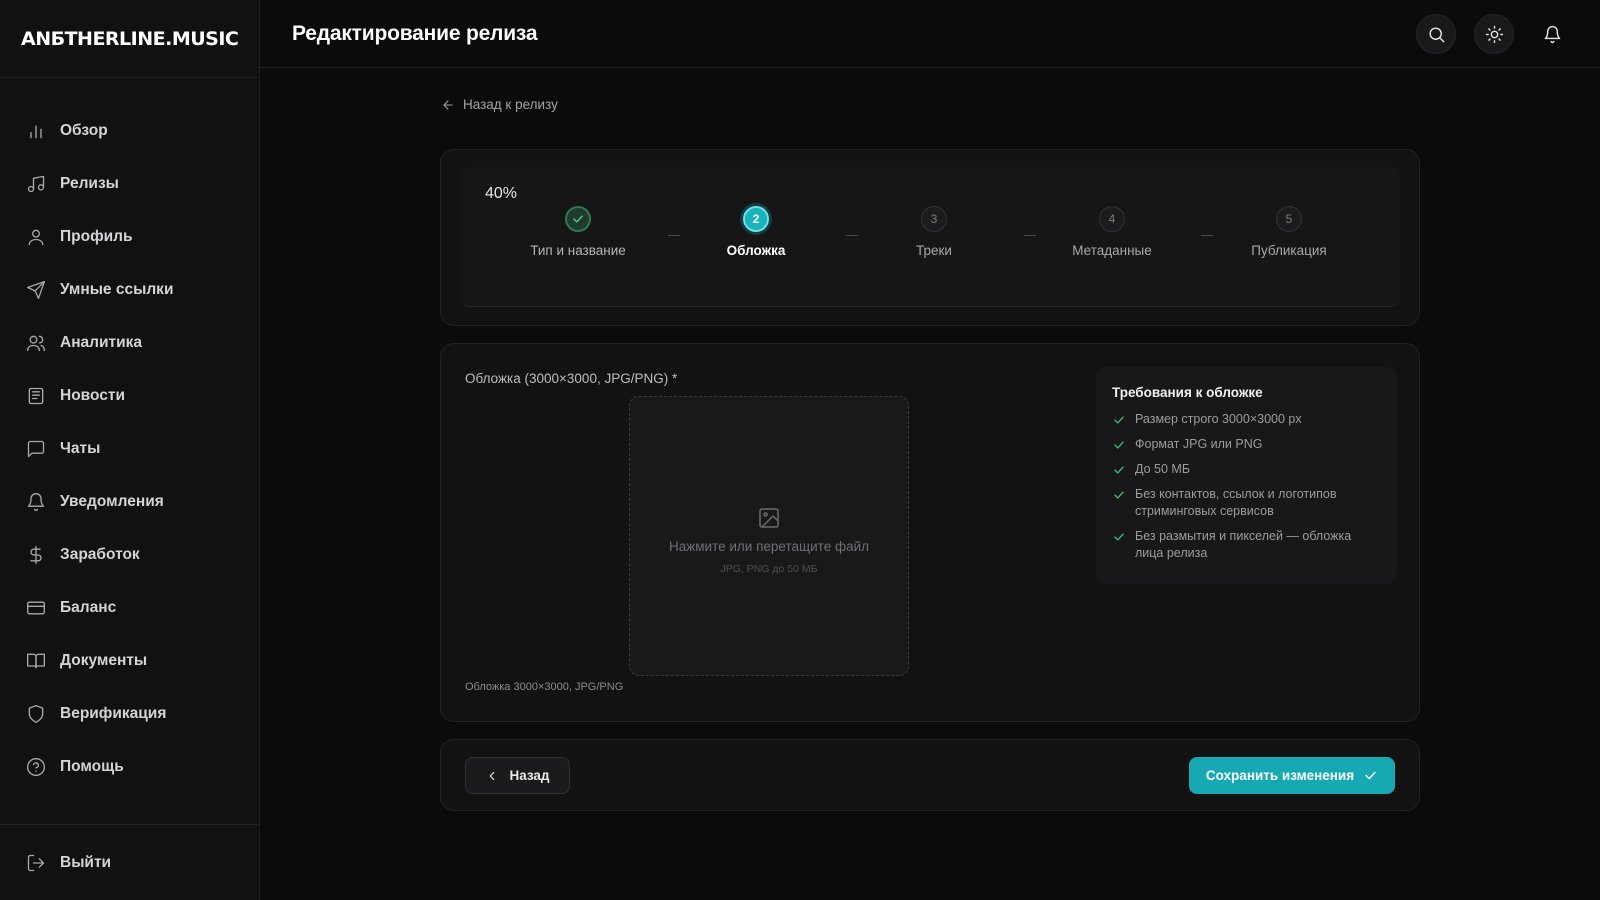 The width and height of the screenshot is (1600, 900). Describe the element at coordinates (129, 395) in the screenshot. I see `sidebar-item-news: Новости` at that location.